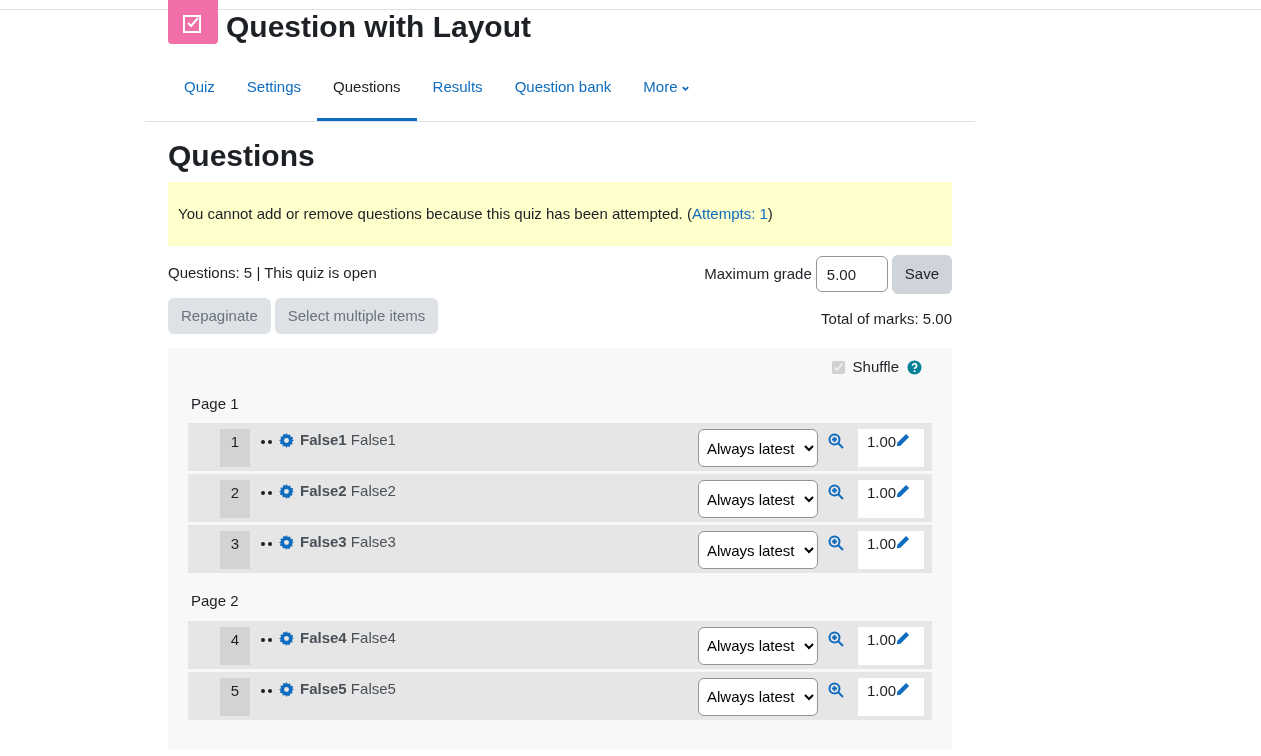  What do you see at coordinates (348, 637) in the screenshot?
I see `question-name: False4 False4` at bounding box center [348, 637].